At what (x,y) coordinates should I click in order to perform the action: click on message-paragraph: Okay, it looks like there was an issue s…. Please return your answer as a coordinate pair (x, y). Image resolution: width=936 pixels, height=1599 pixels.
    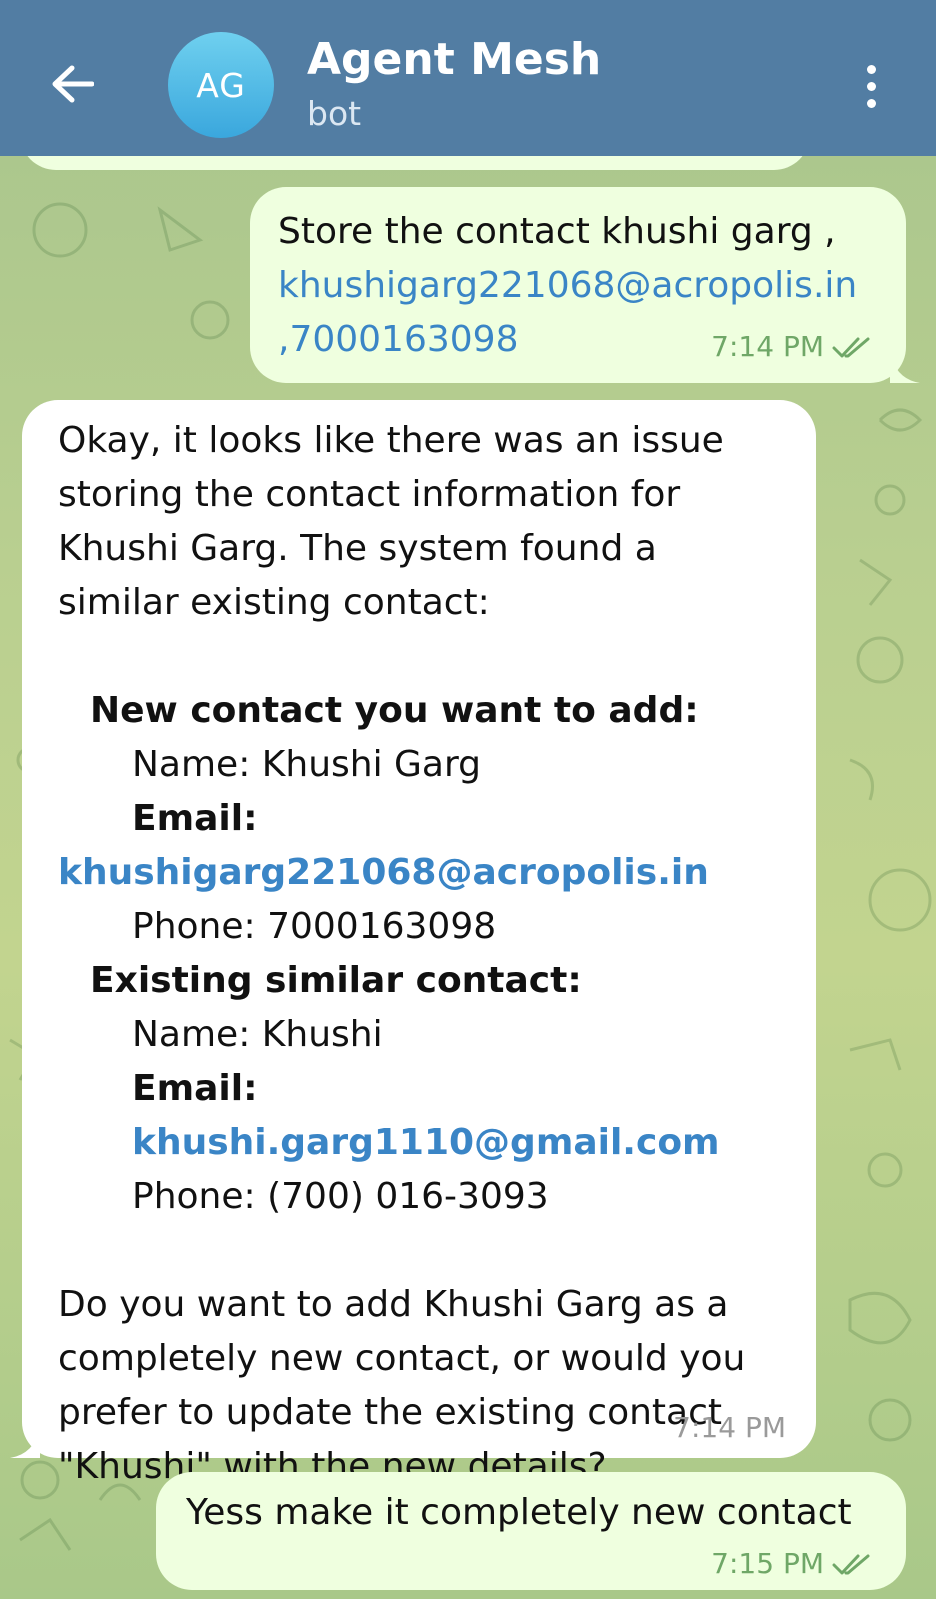
    Looking at the image, I should click on (391, 521).